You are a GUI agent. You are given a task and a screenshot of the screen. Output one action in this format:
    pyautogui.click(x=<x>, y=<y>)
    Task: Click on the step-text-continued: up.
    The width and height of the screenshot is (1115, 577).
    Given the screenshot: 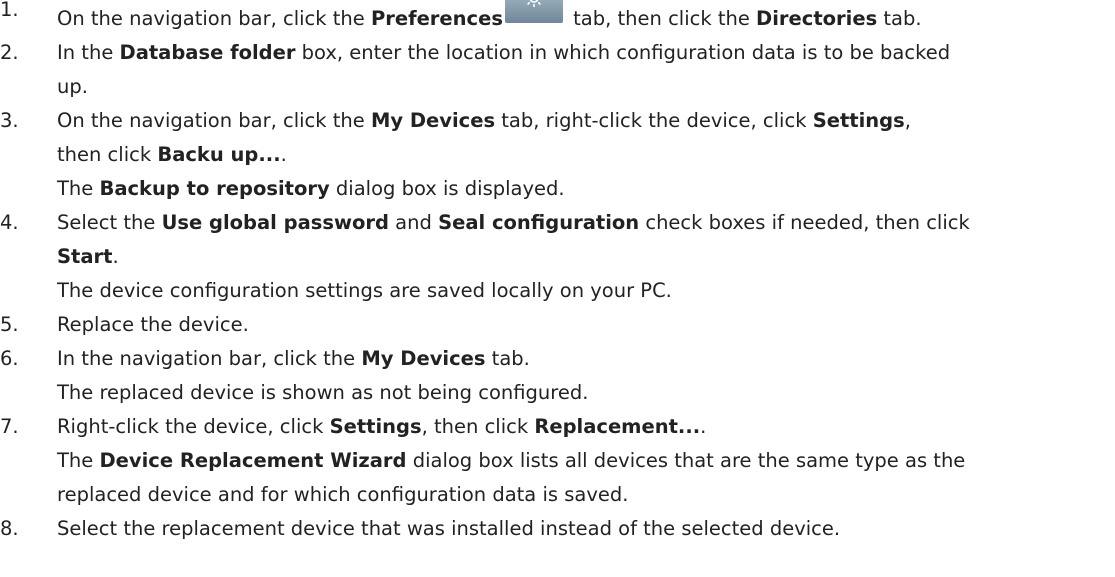 What is the action you would take?
    pyautogui.click(x=72, y=86)
    